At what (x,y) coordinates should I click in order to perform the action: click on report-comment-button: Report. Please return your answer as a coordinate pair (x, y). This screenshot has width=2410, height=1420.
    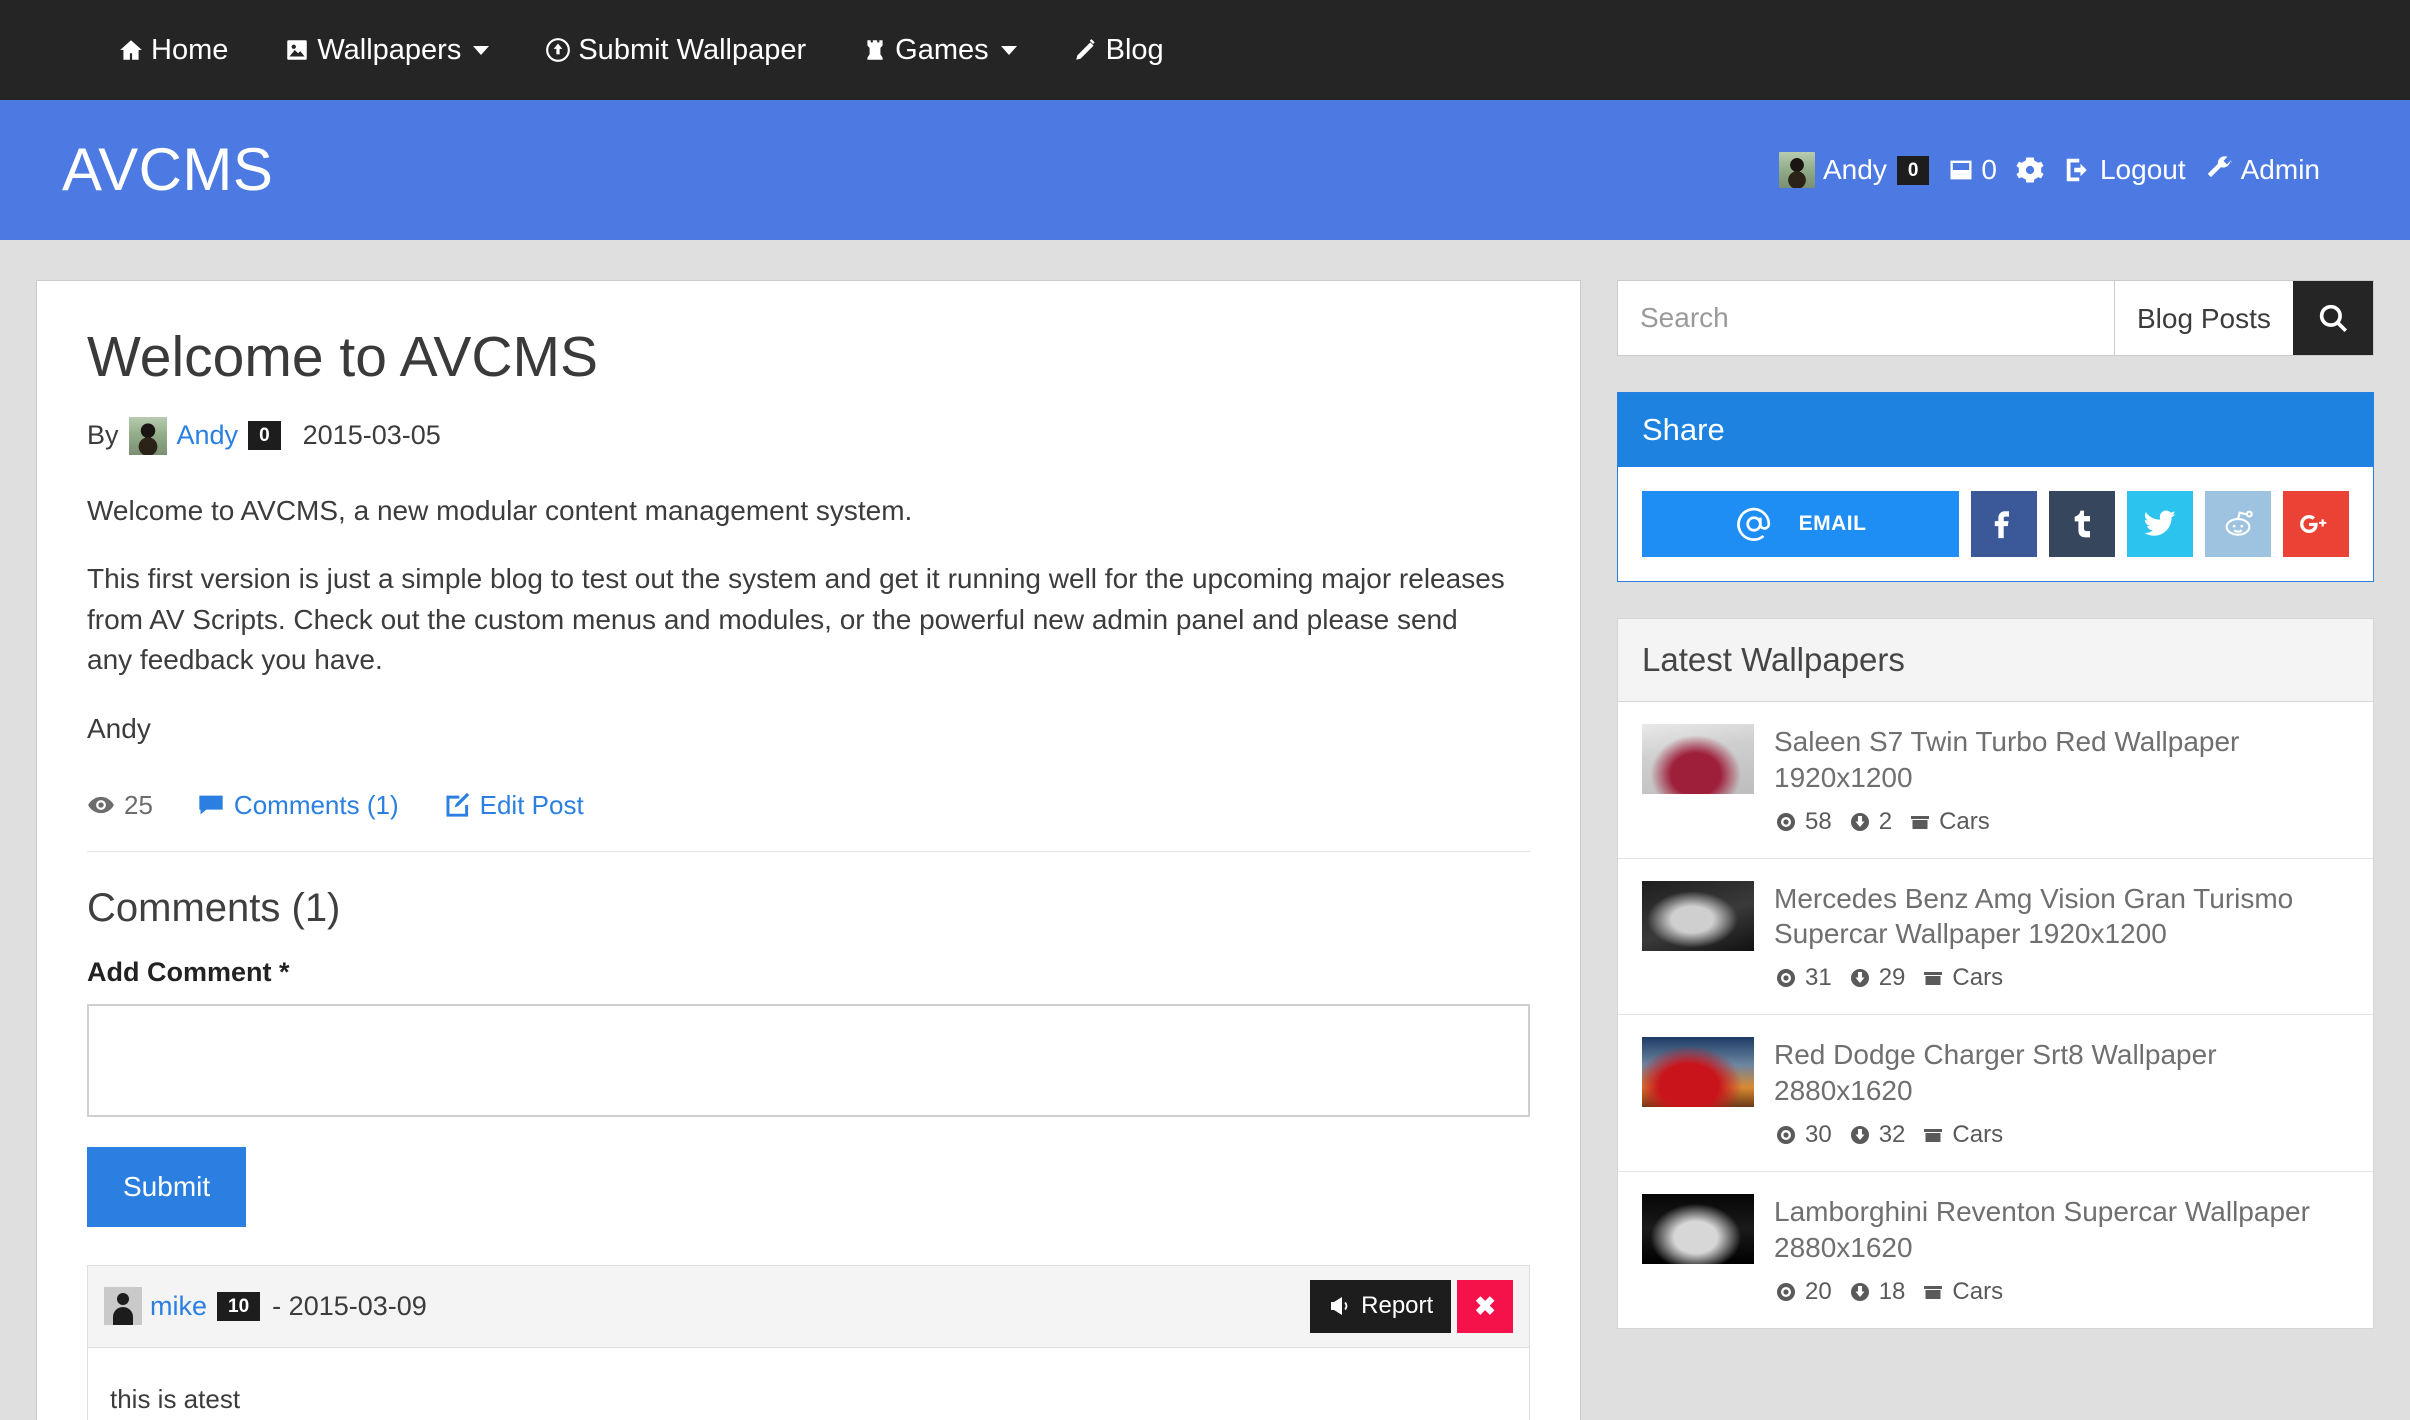
    Looking at the image, I should click on (1381, 1306).